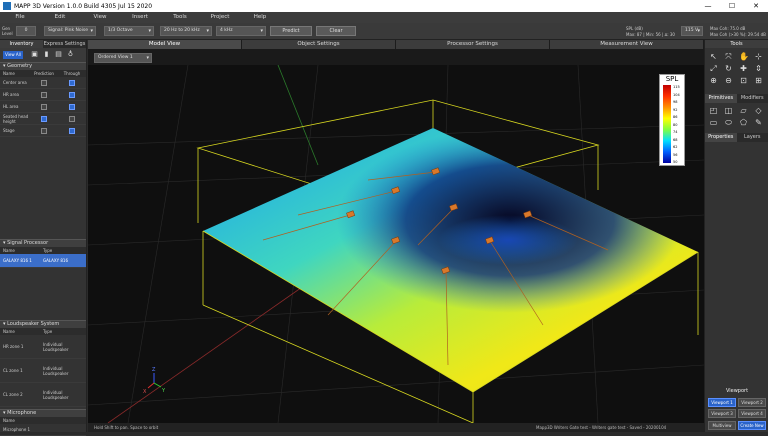 The image size is (768, 436). What do you see at coordinates (291, 31) in the screenshot?
I see `predict-button: Predict` at bounding box center [291, 31].